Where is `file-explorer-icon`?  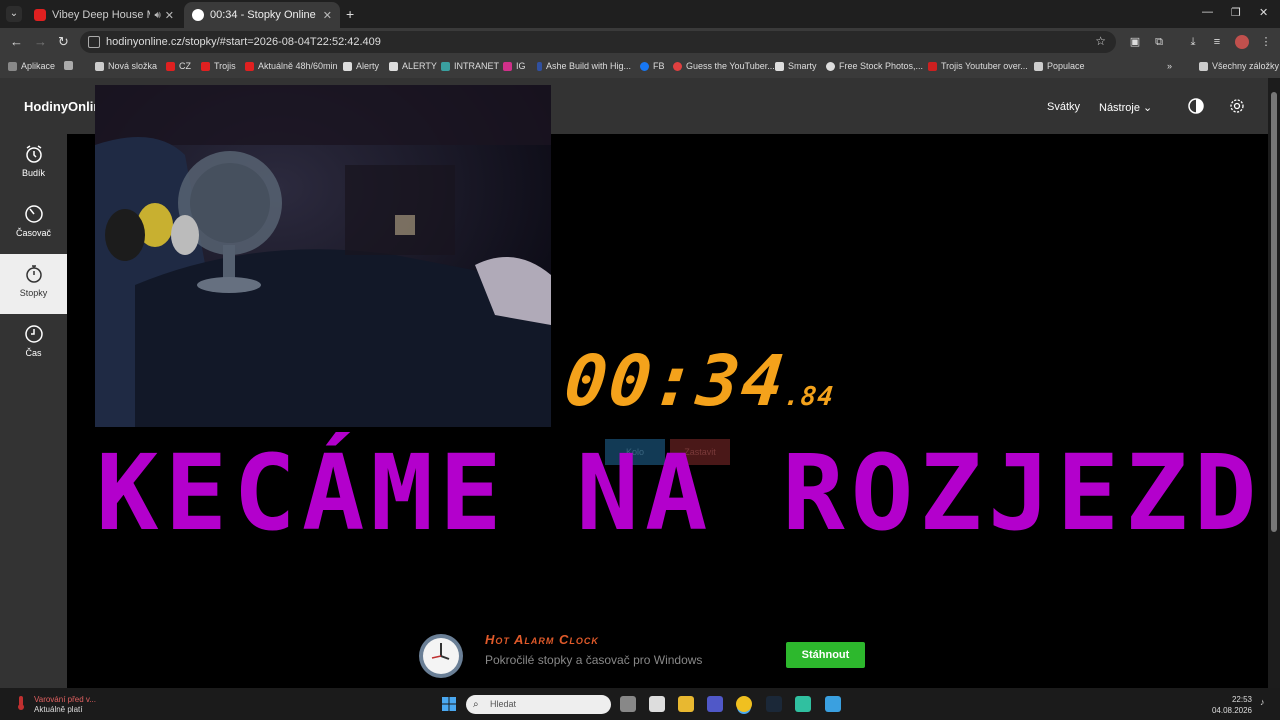
file-explorer-icon is located at coordinates (686, 704).